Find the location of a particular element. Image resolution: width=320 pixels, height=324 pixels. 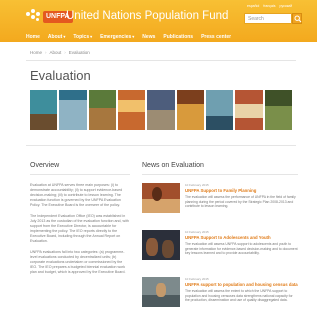

nav-item-topics: Topics ▾ is located at coordinates (82, 37).